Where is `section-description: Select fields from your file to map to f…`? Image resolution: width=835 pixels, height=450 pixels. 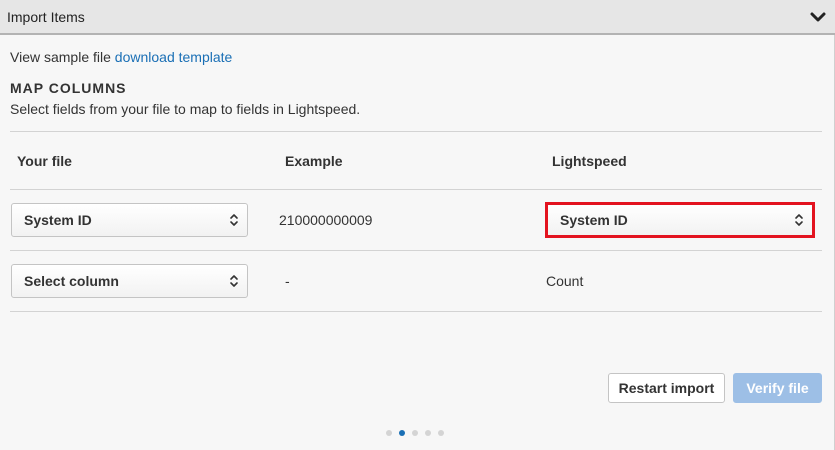 section-description: Select fields from your file to map to f… is located at coordinates (185, 109).